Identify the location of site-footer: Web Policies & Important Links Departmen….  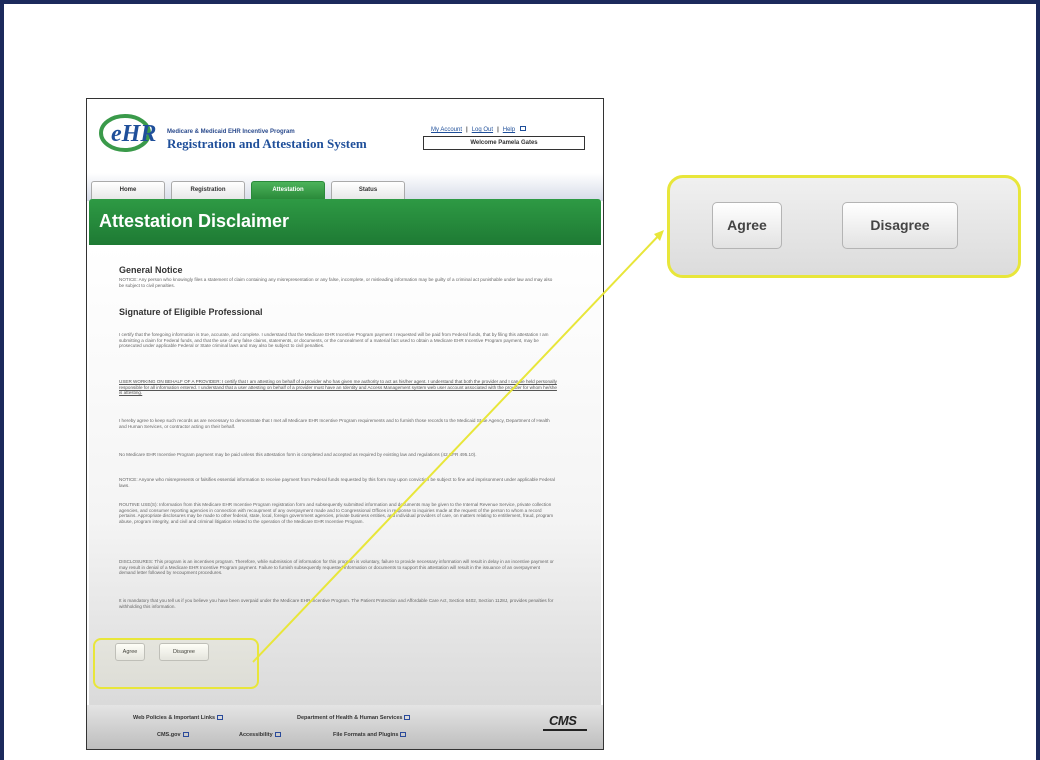
(345, 727).